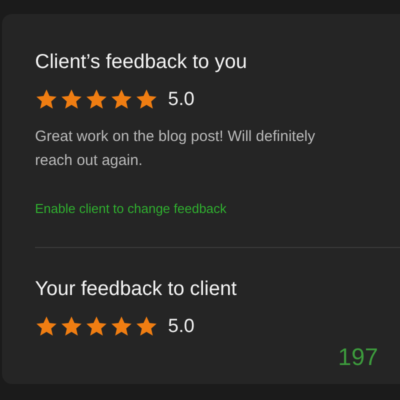  What do you see at coordinates (136, 289) in the screenshot?
I see `section-title: Your feedback to client` at bounding box center [136, 289].